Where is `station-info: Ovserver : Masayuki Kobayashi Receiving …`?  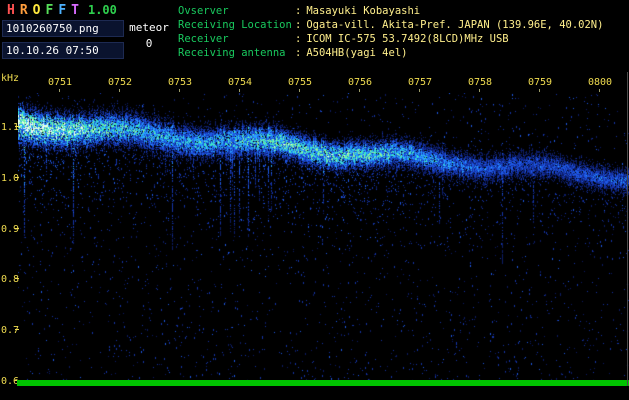 station-info: Ovserver : Masayuki Kobayashi Receiving … is located at coordinates (390, 32).